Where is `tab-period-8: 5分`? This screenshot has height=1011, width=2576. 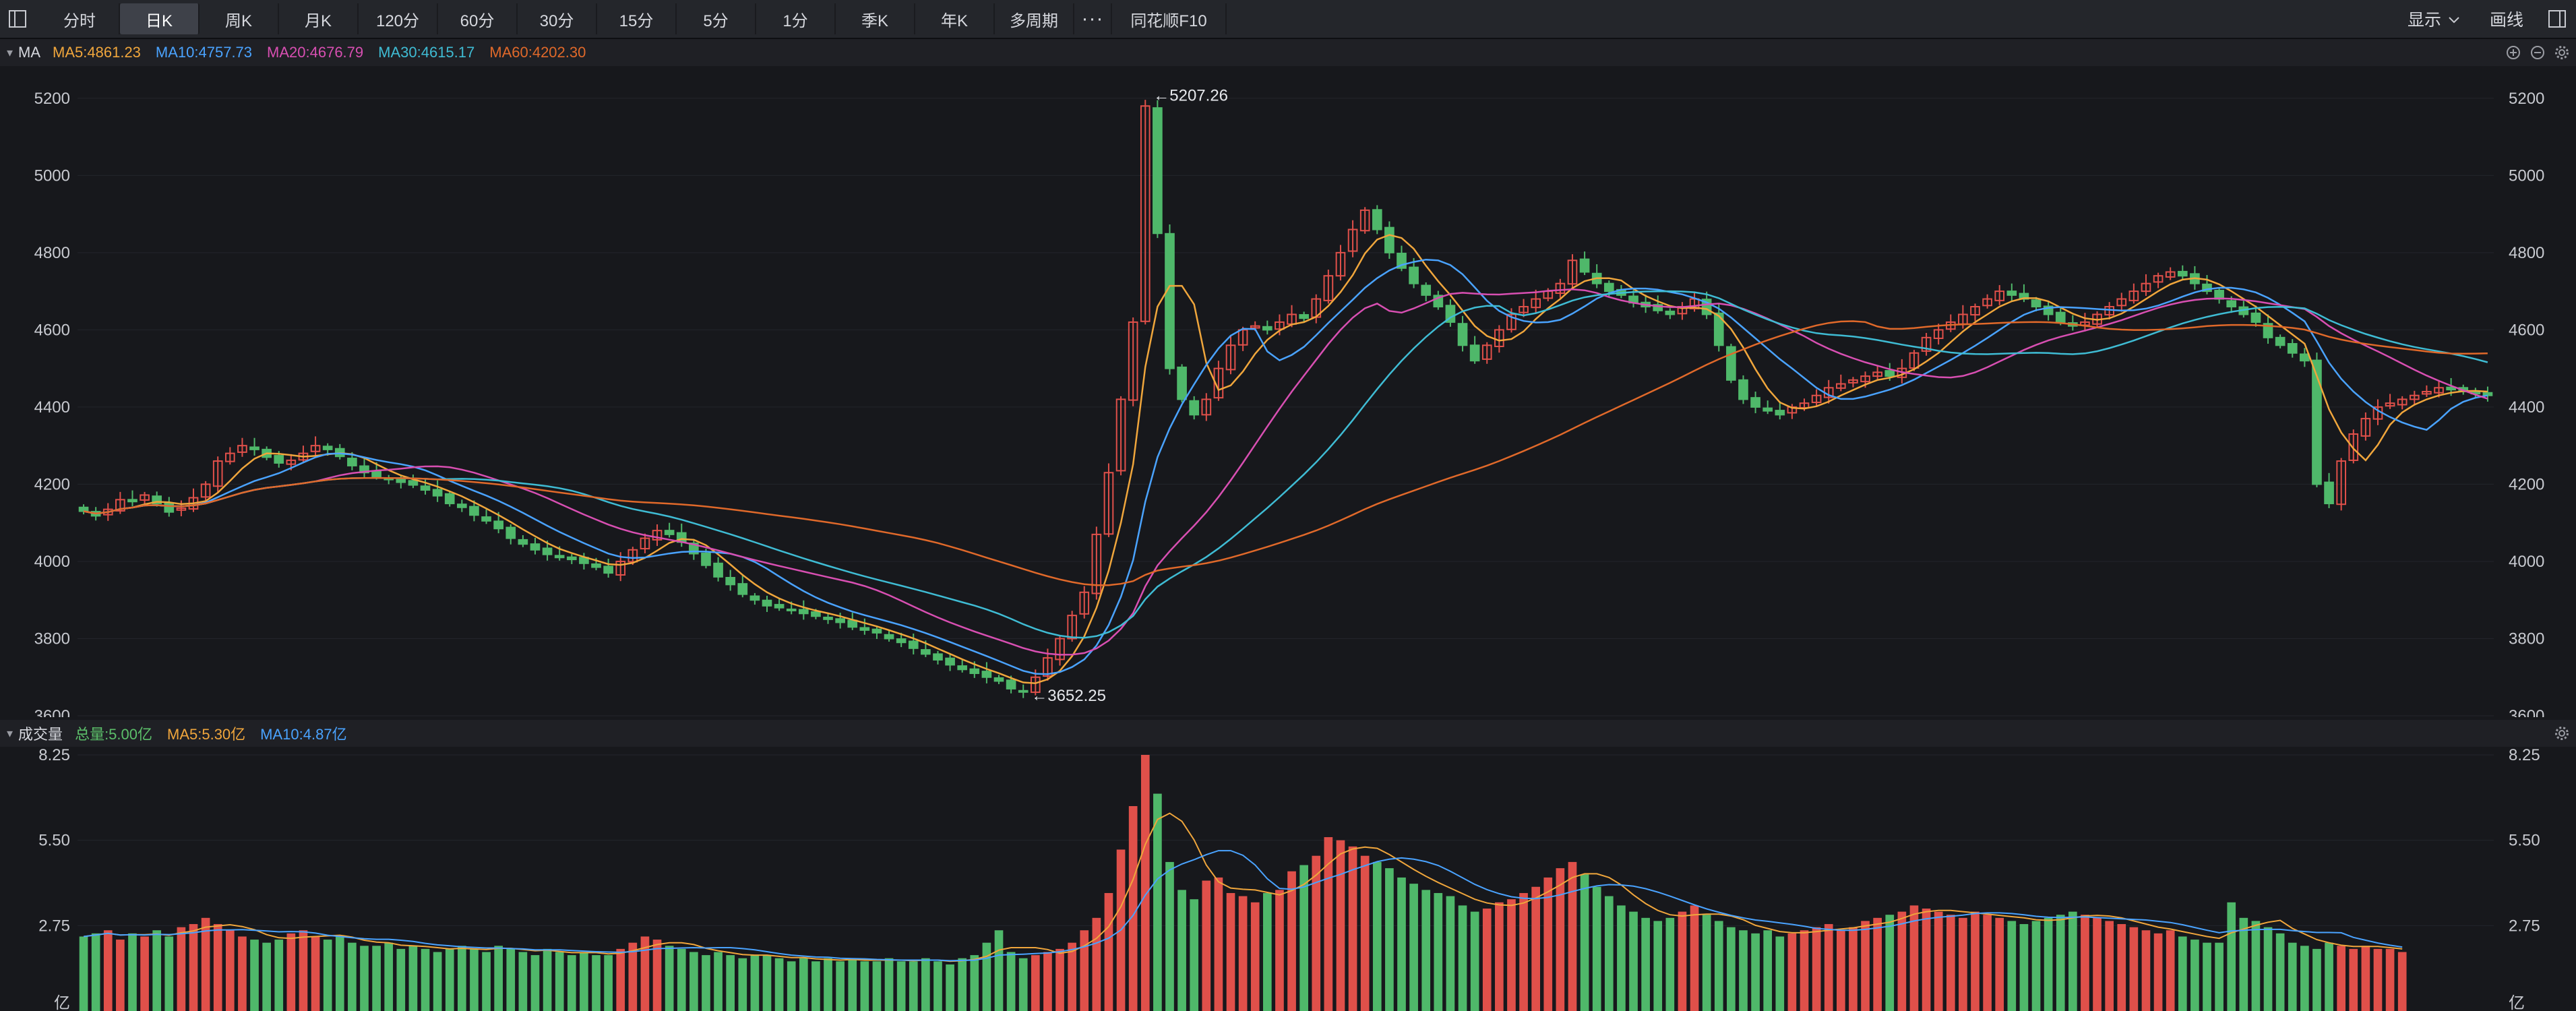 tab-period-8: 5分 is located at coordinates (717, 18).